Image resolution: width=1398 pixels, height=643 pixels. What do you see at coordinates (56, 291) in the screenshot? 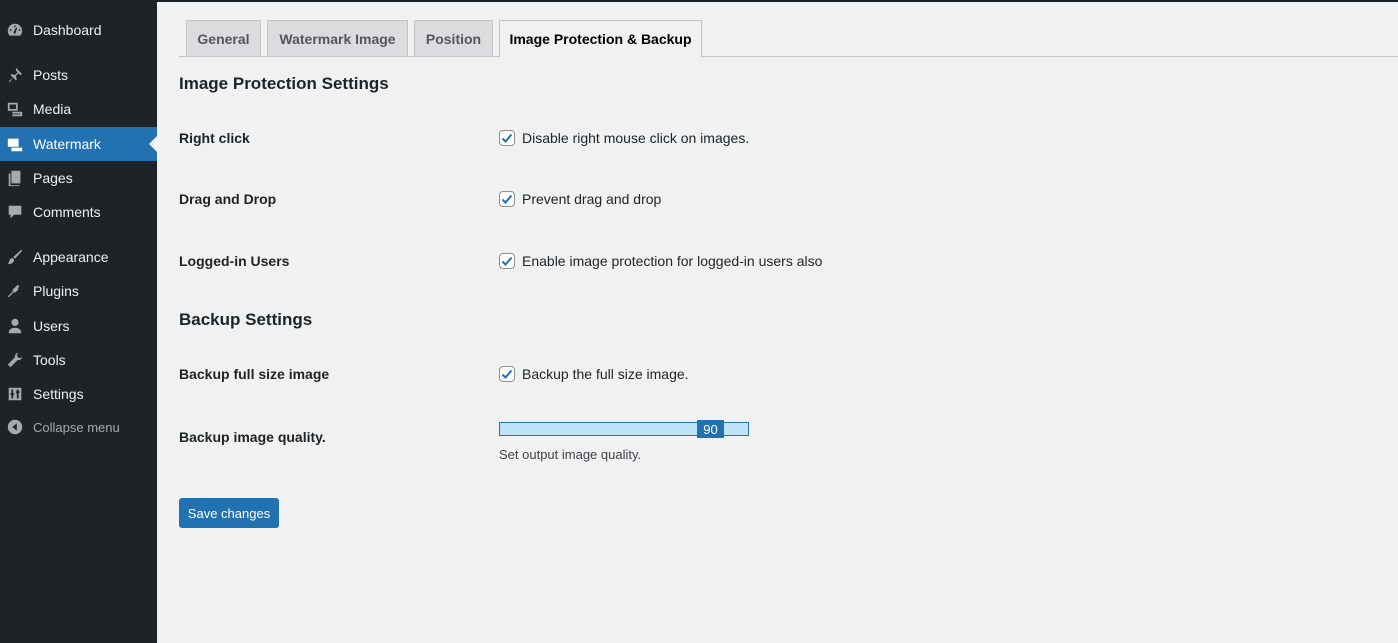
I see `sidebar-item-label: Plugins` at bounding box center [56, 291].